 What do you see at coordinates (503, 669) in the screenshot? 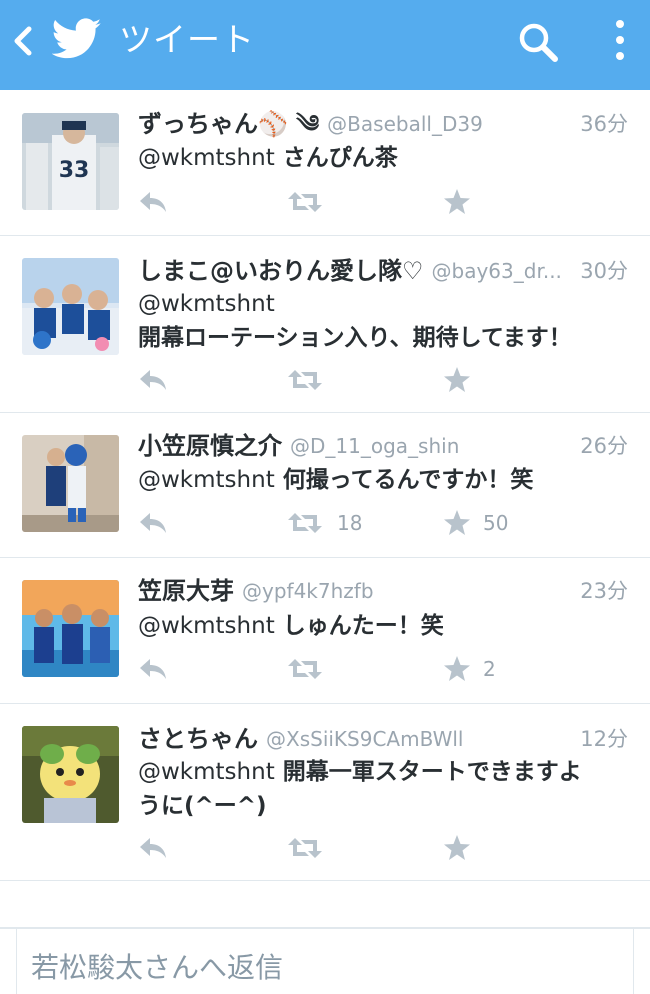
I see `favorite-button: 2` at bounding box center [503, 669].